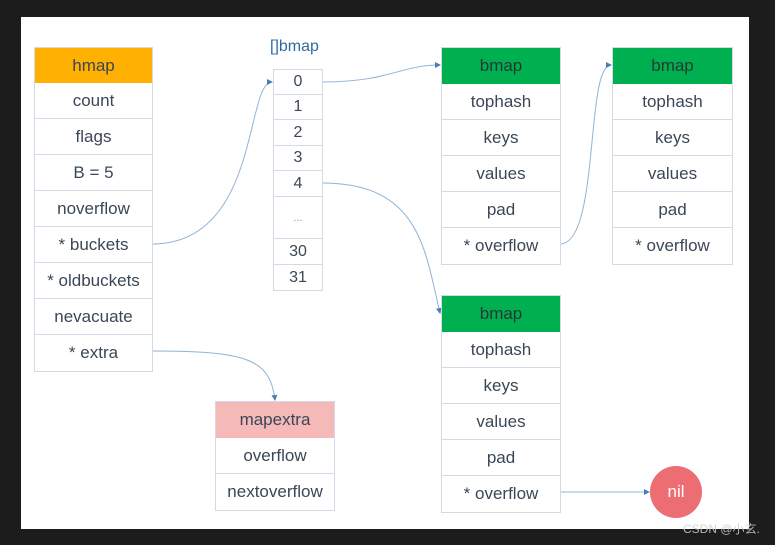  Describe the element at coordinates (298, 133) in the screenshot. I see `bucket-slot: 2` at that location.